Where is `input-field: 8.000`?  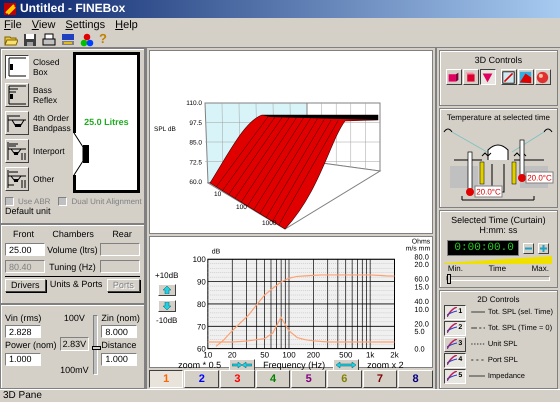
input-field: 8.000 is located at coordinates (119, 331).